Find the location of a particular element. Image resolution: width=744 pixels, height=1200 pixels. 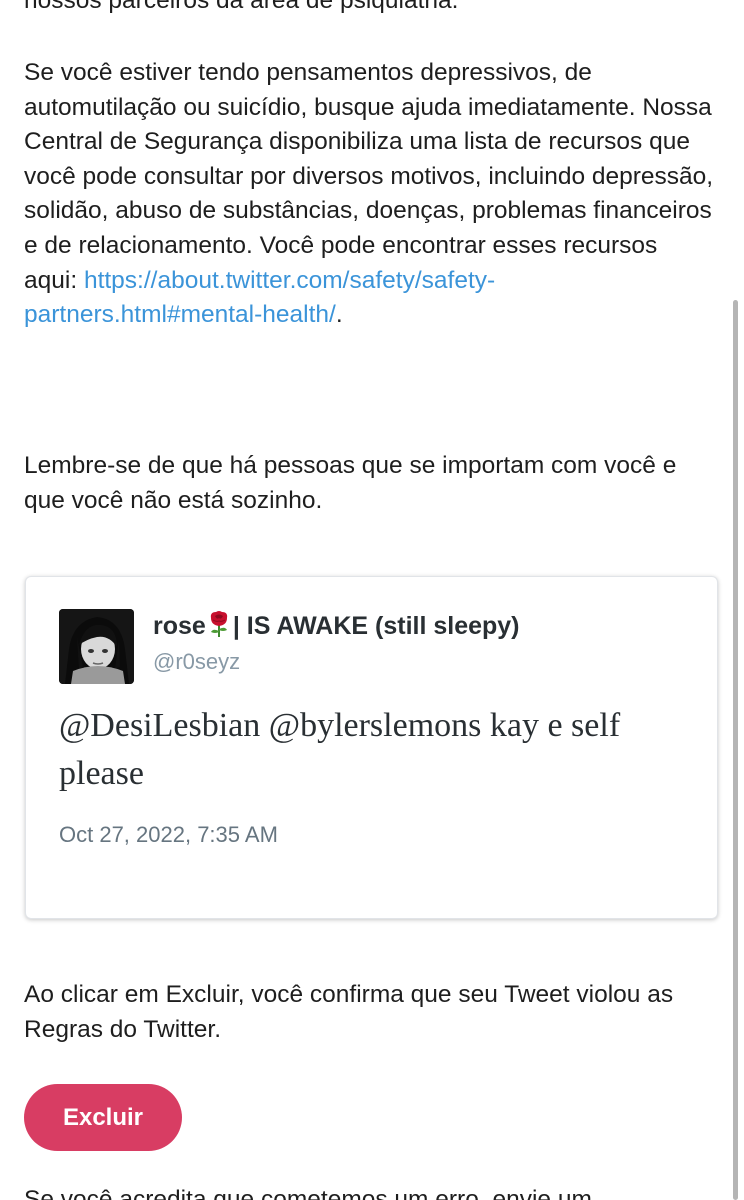

avatar is located at coordinates (96, 646).